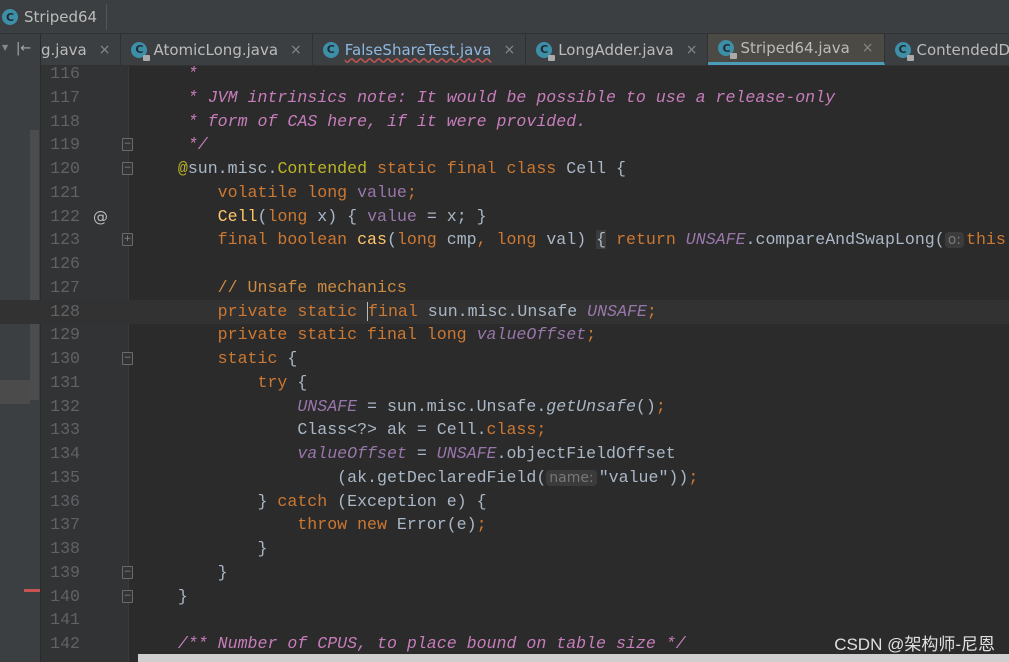 This screenshot has height=662, width=1009. Describe the element at coordinates (436, 525) in the screenshot. I see `code-token: Error(e)` at that location.